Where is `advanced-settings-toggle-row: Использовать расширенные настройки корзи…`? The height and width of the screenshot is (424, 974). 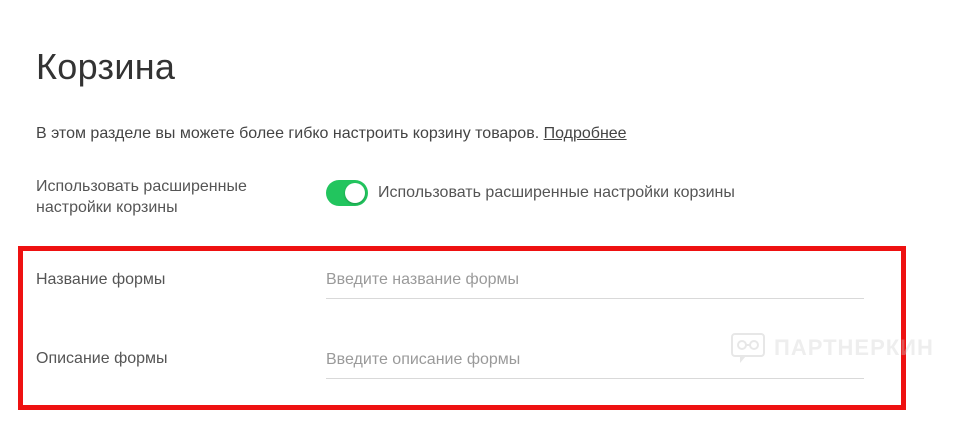 advanced-settings-toggle-row: Использовать расширенные настройки корзи… is located at coordinates (530, 193).